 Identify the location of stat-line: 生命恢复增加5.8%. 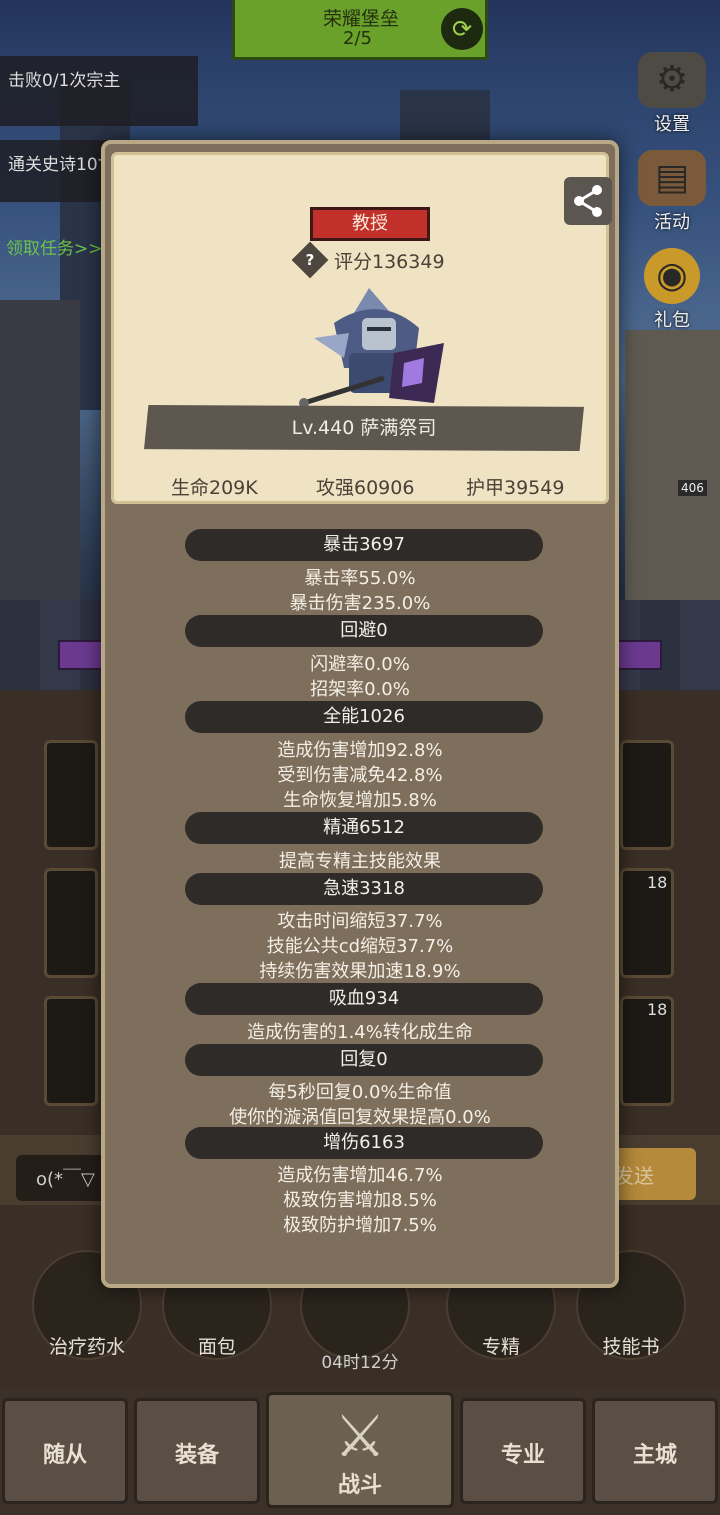
(360, 800).